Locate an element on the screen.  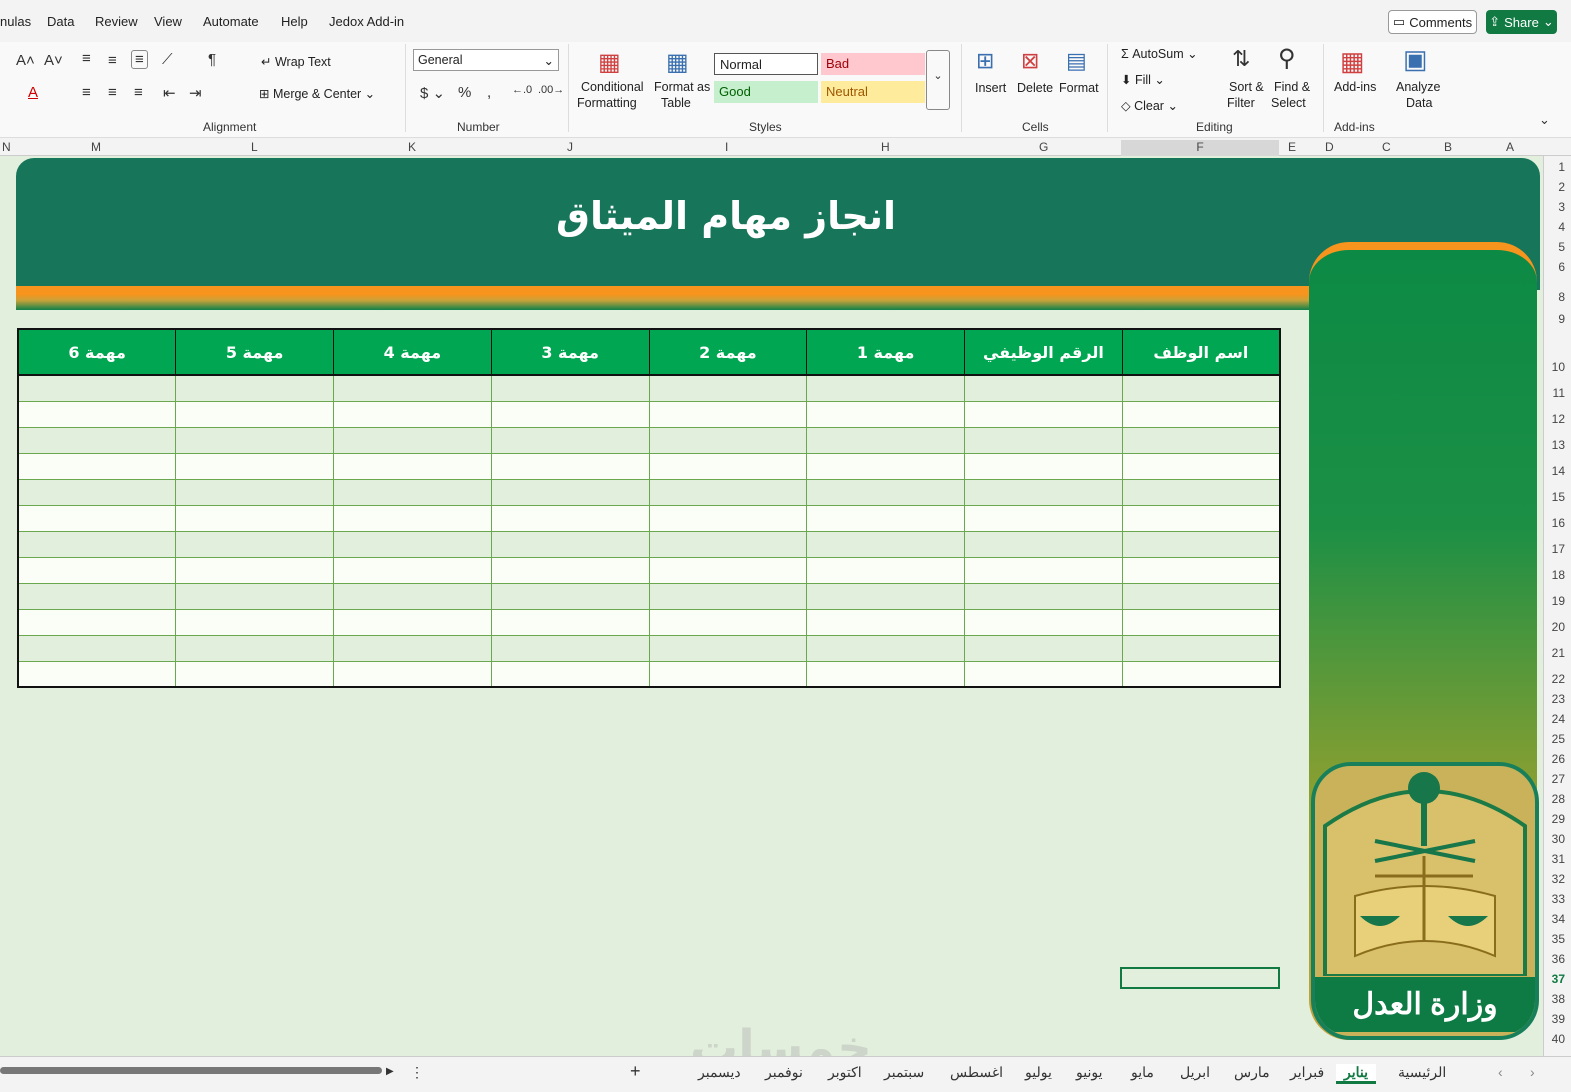
font-color-icon: A is located at coordinates (33, 92).